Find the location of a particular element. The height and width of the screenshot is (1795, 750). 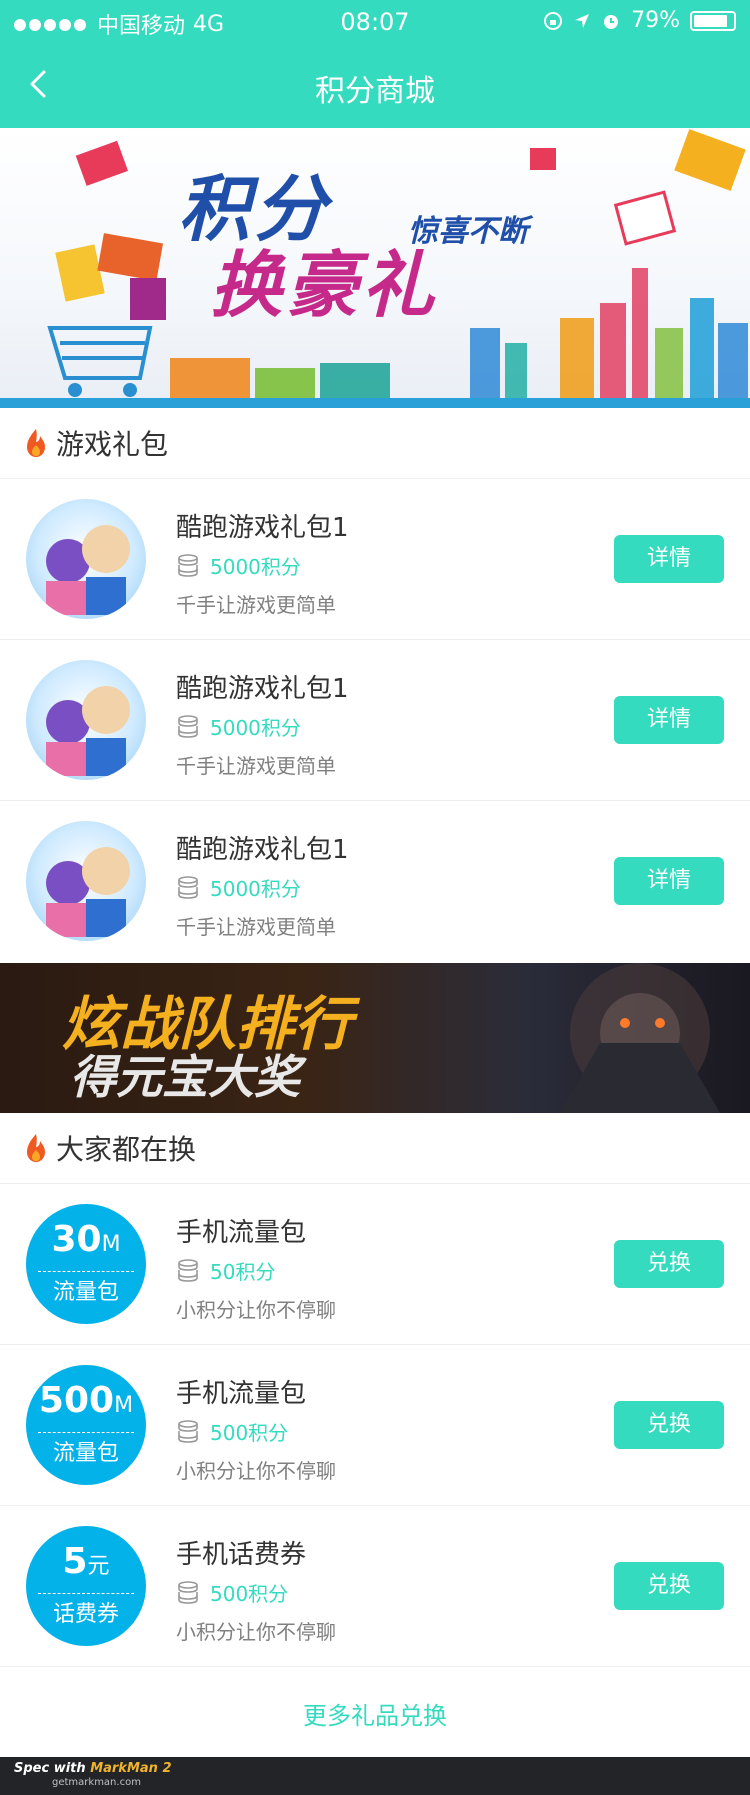

points-row: 50积分 is located at coordinates (226, 1271).